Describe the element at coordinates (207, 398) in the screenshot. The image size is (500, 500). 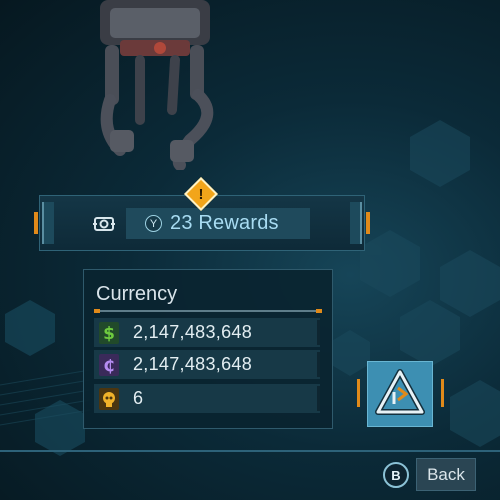
I see `currency-row-skull: 6` at that location.